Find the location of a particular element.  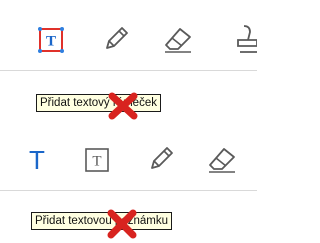

stamp-tool-button is located at coordinates (245, 39).